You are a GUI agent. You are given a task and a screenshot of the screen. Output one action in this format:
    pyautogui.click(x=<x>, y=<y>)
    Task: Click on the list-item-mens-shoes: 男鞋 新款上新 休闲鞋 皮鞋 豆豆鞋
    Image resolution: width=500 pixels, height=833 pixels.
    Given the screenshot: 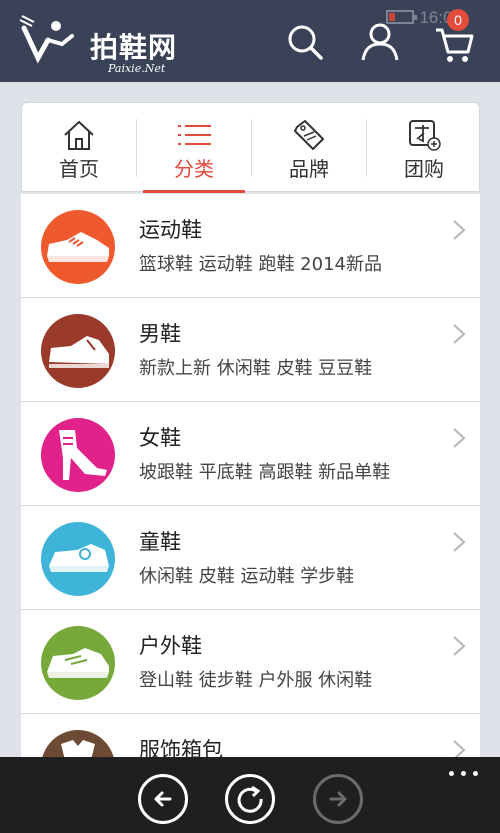 What is the action you would take?
    pyautogui.click(x=250, y=350)
    